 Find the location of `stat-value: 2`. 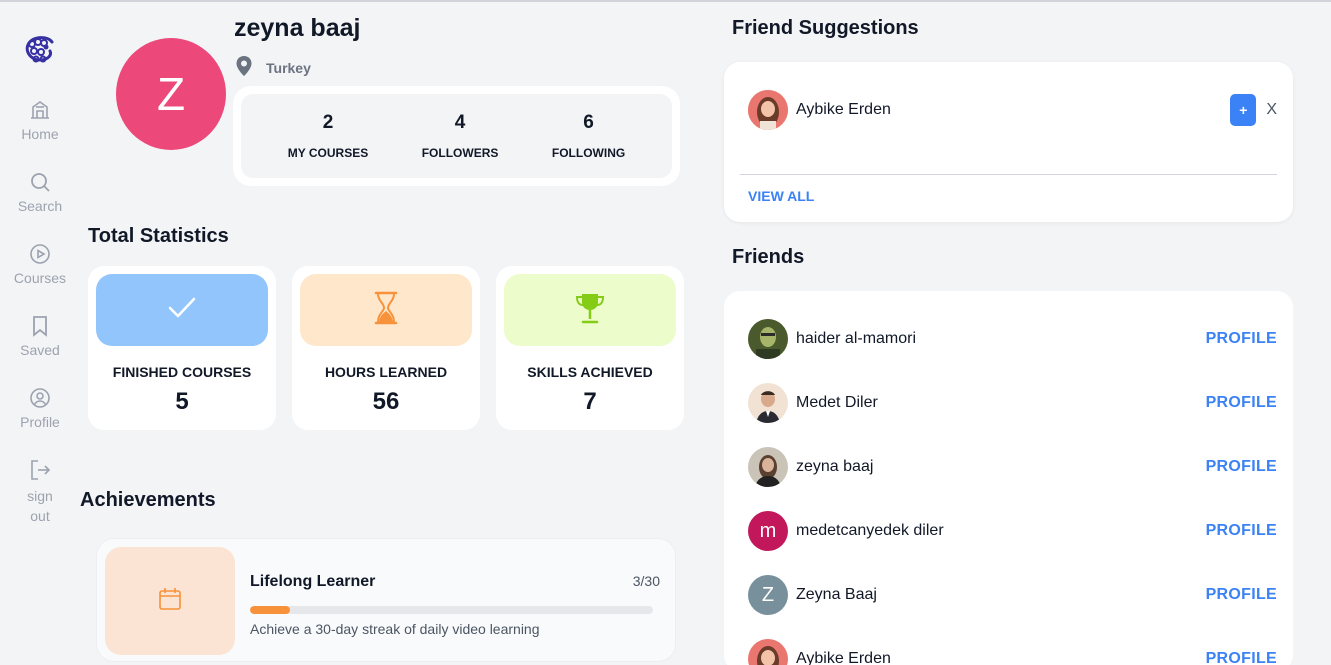

stat-value: 2 is located at coordinates (328, 122).